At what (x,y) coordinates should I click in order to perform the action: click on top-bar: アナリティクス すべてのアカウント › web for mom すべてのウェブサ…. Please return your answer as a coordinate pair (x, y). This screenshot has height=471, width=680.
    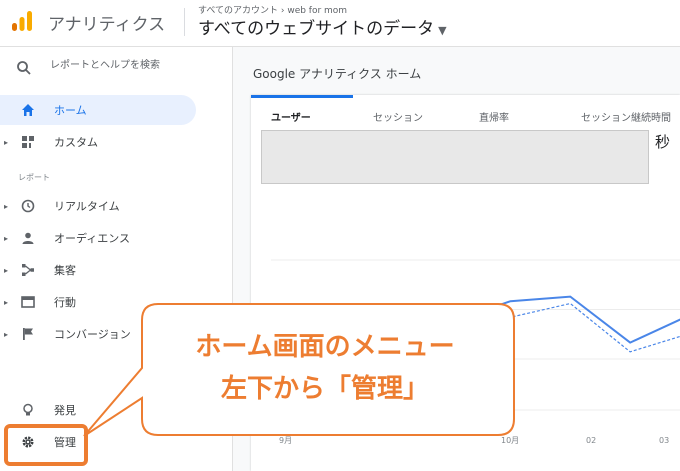
    Looking at the image, I should click on (340, 23).